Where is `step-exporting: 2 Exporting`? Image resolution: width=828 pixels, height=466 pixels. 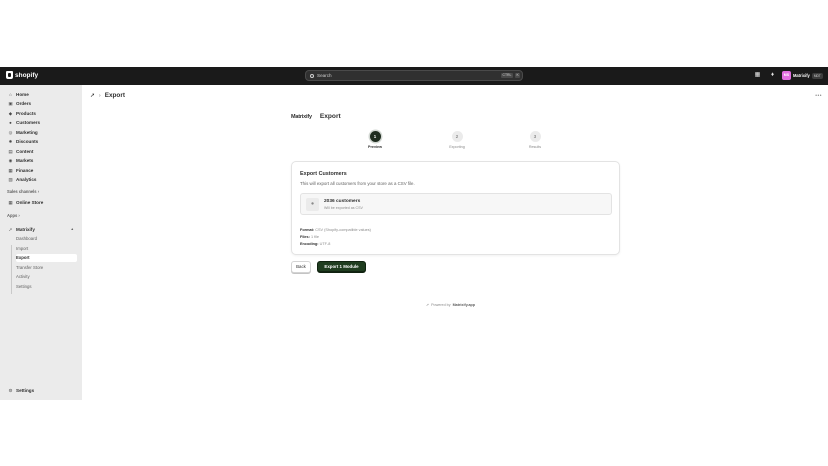
step-exporting: 2 Exporting is located at coordinates (457, 140).